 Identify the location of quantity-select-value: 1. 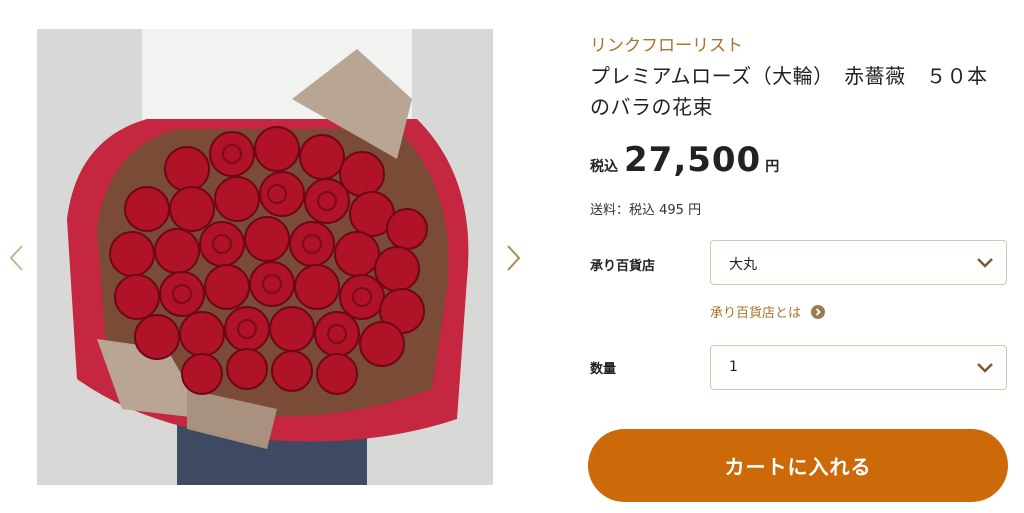
(733, 367).